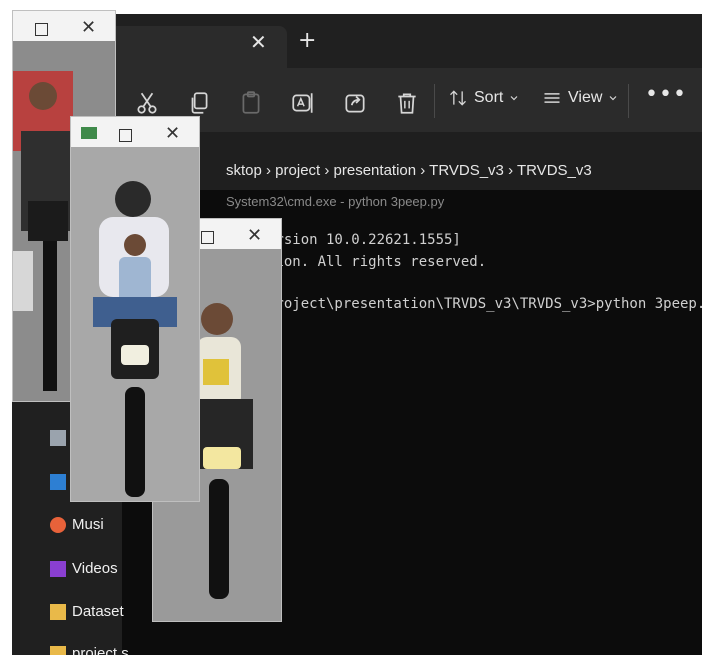 The image size is (708, 655). What do you see at coordinates (95, 568) in the screenshot?
I see `sidebar-item-videos: Videos` at bounding box center [95, 568].